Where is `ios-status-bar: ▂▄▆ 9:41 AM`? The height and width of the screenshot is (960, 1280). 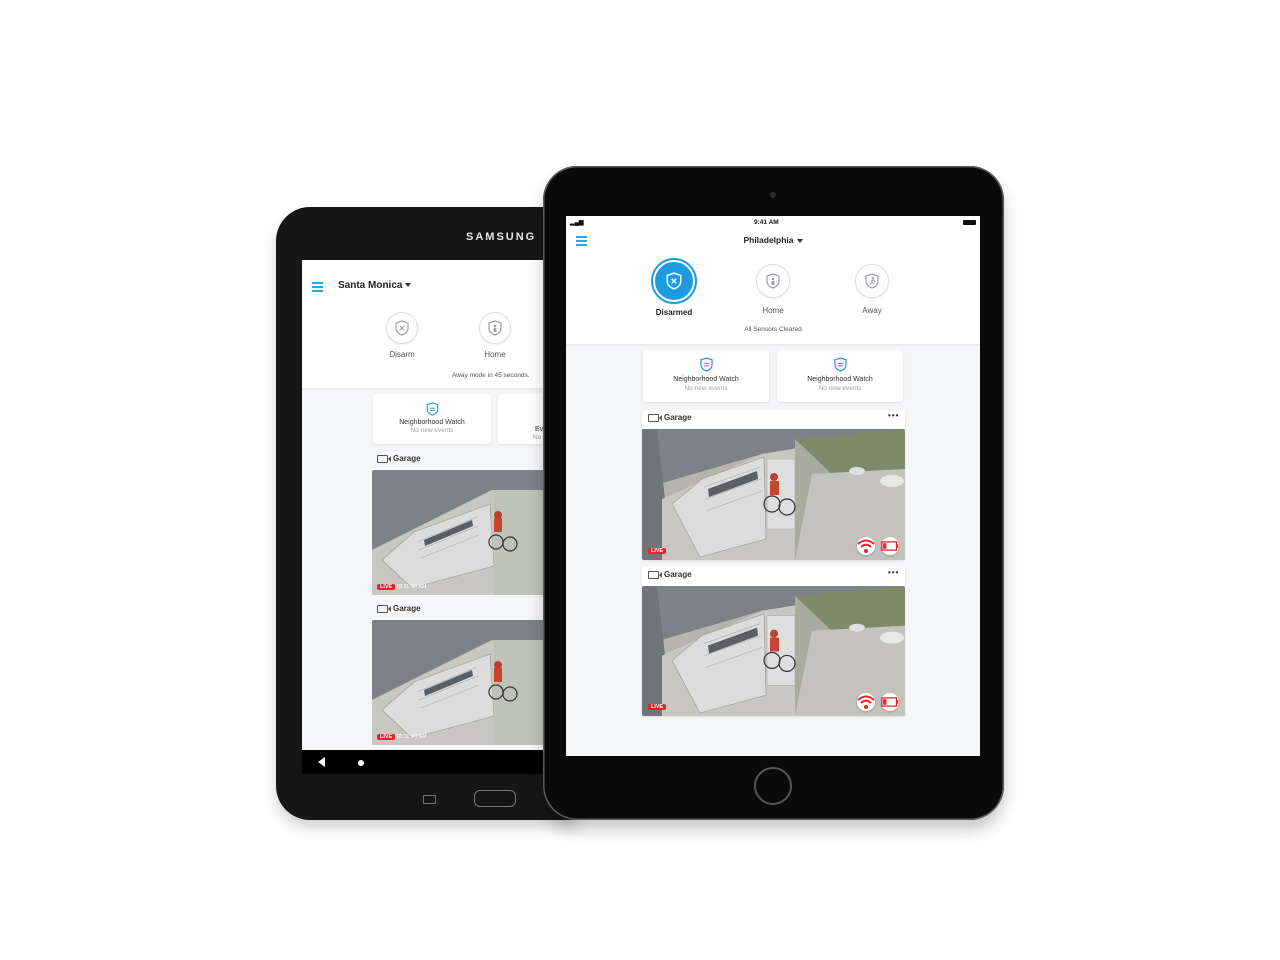 ios-status-bar: ▂▄▆ 9:41 AM is located at coordinates (773, 222).